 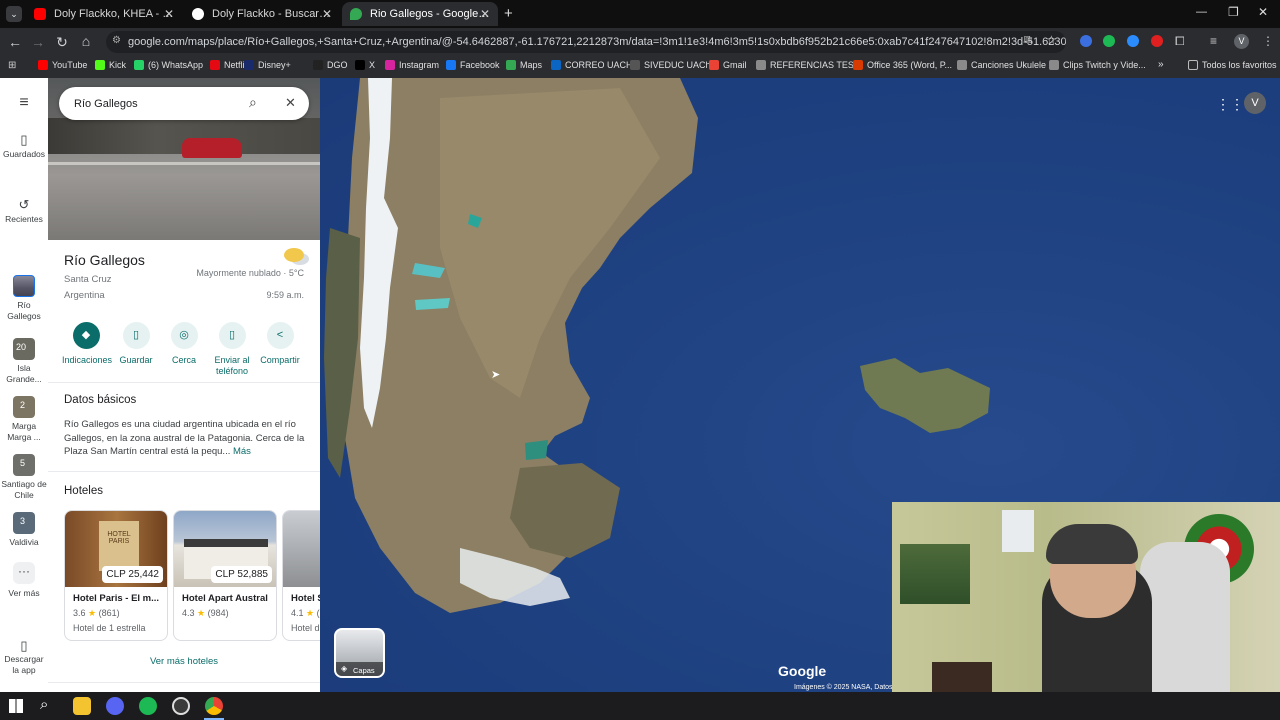 What do you see at coordinates (148, 706) in the screenshot?
I see `spotify-icon` at bounding box center [148, 706].